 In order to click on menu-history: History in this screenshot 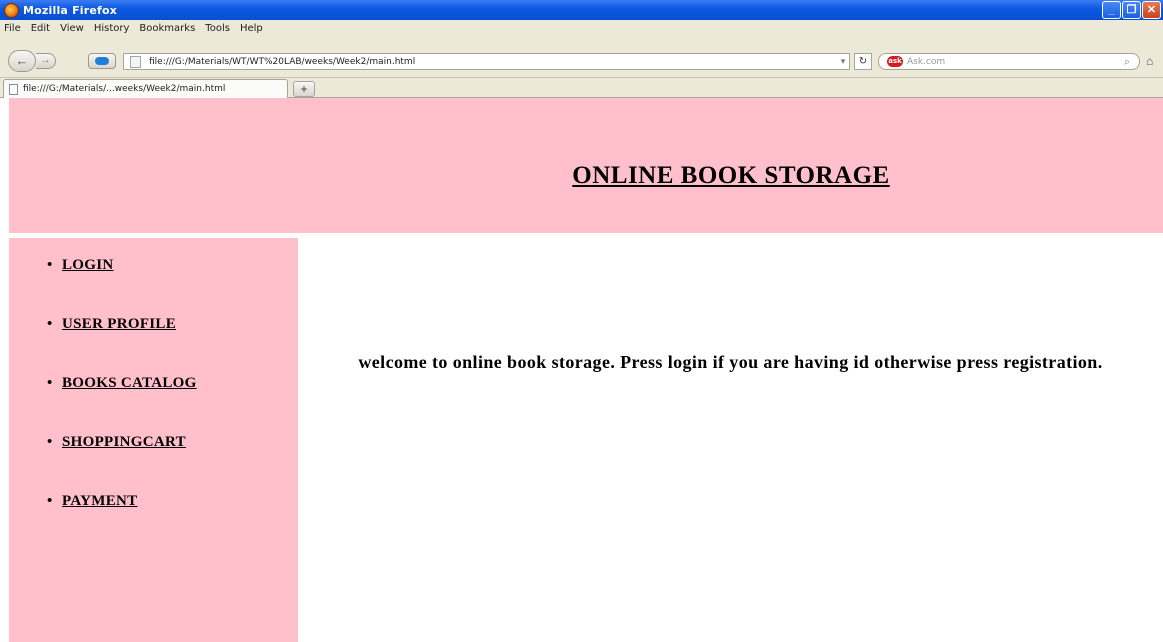, I will do `click(113, 28)`.